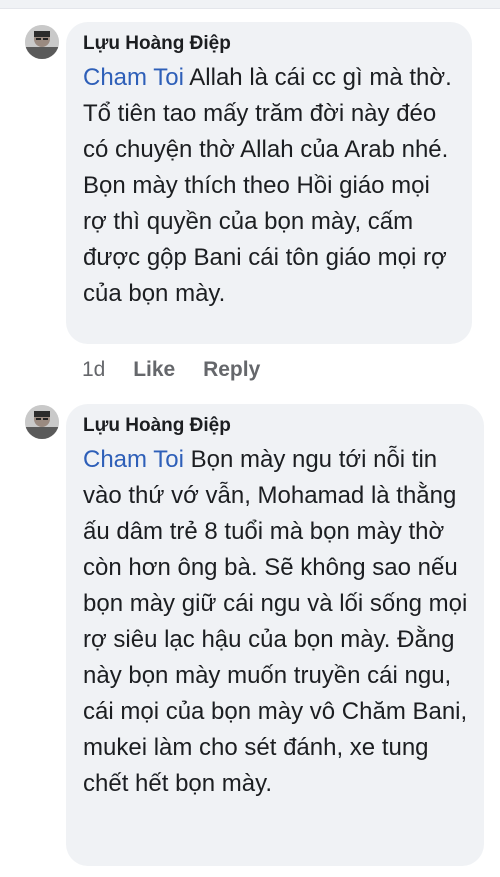 The width and height of the screenshot is (500, 877). What do you see at coordinates (250, 4) in the screenshot?
I see `feed-divider` at bounding box center [250, 4].